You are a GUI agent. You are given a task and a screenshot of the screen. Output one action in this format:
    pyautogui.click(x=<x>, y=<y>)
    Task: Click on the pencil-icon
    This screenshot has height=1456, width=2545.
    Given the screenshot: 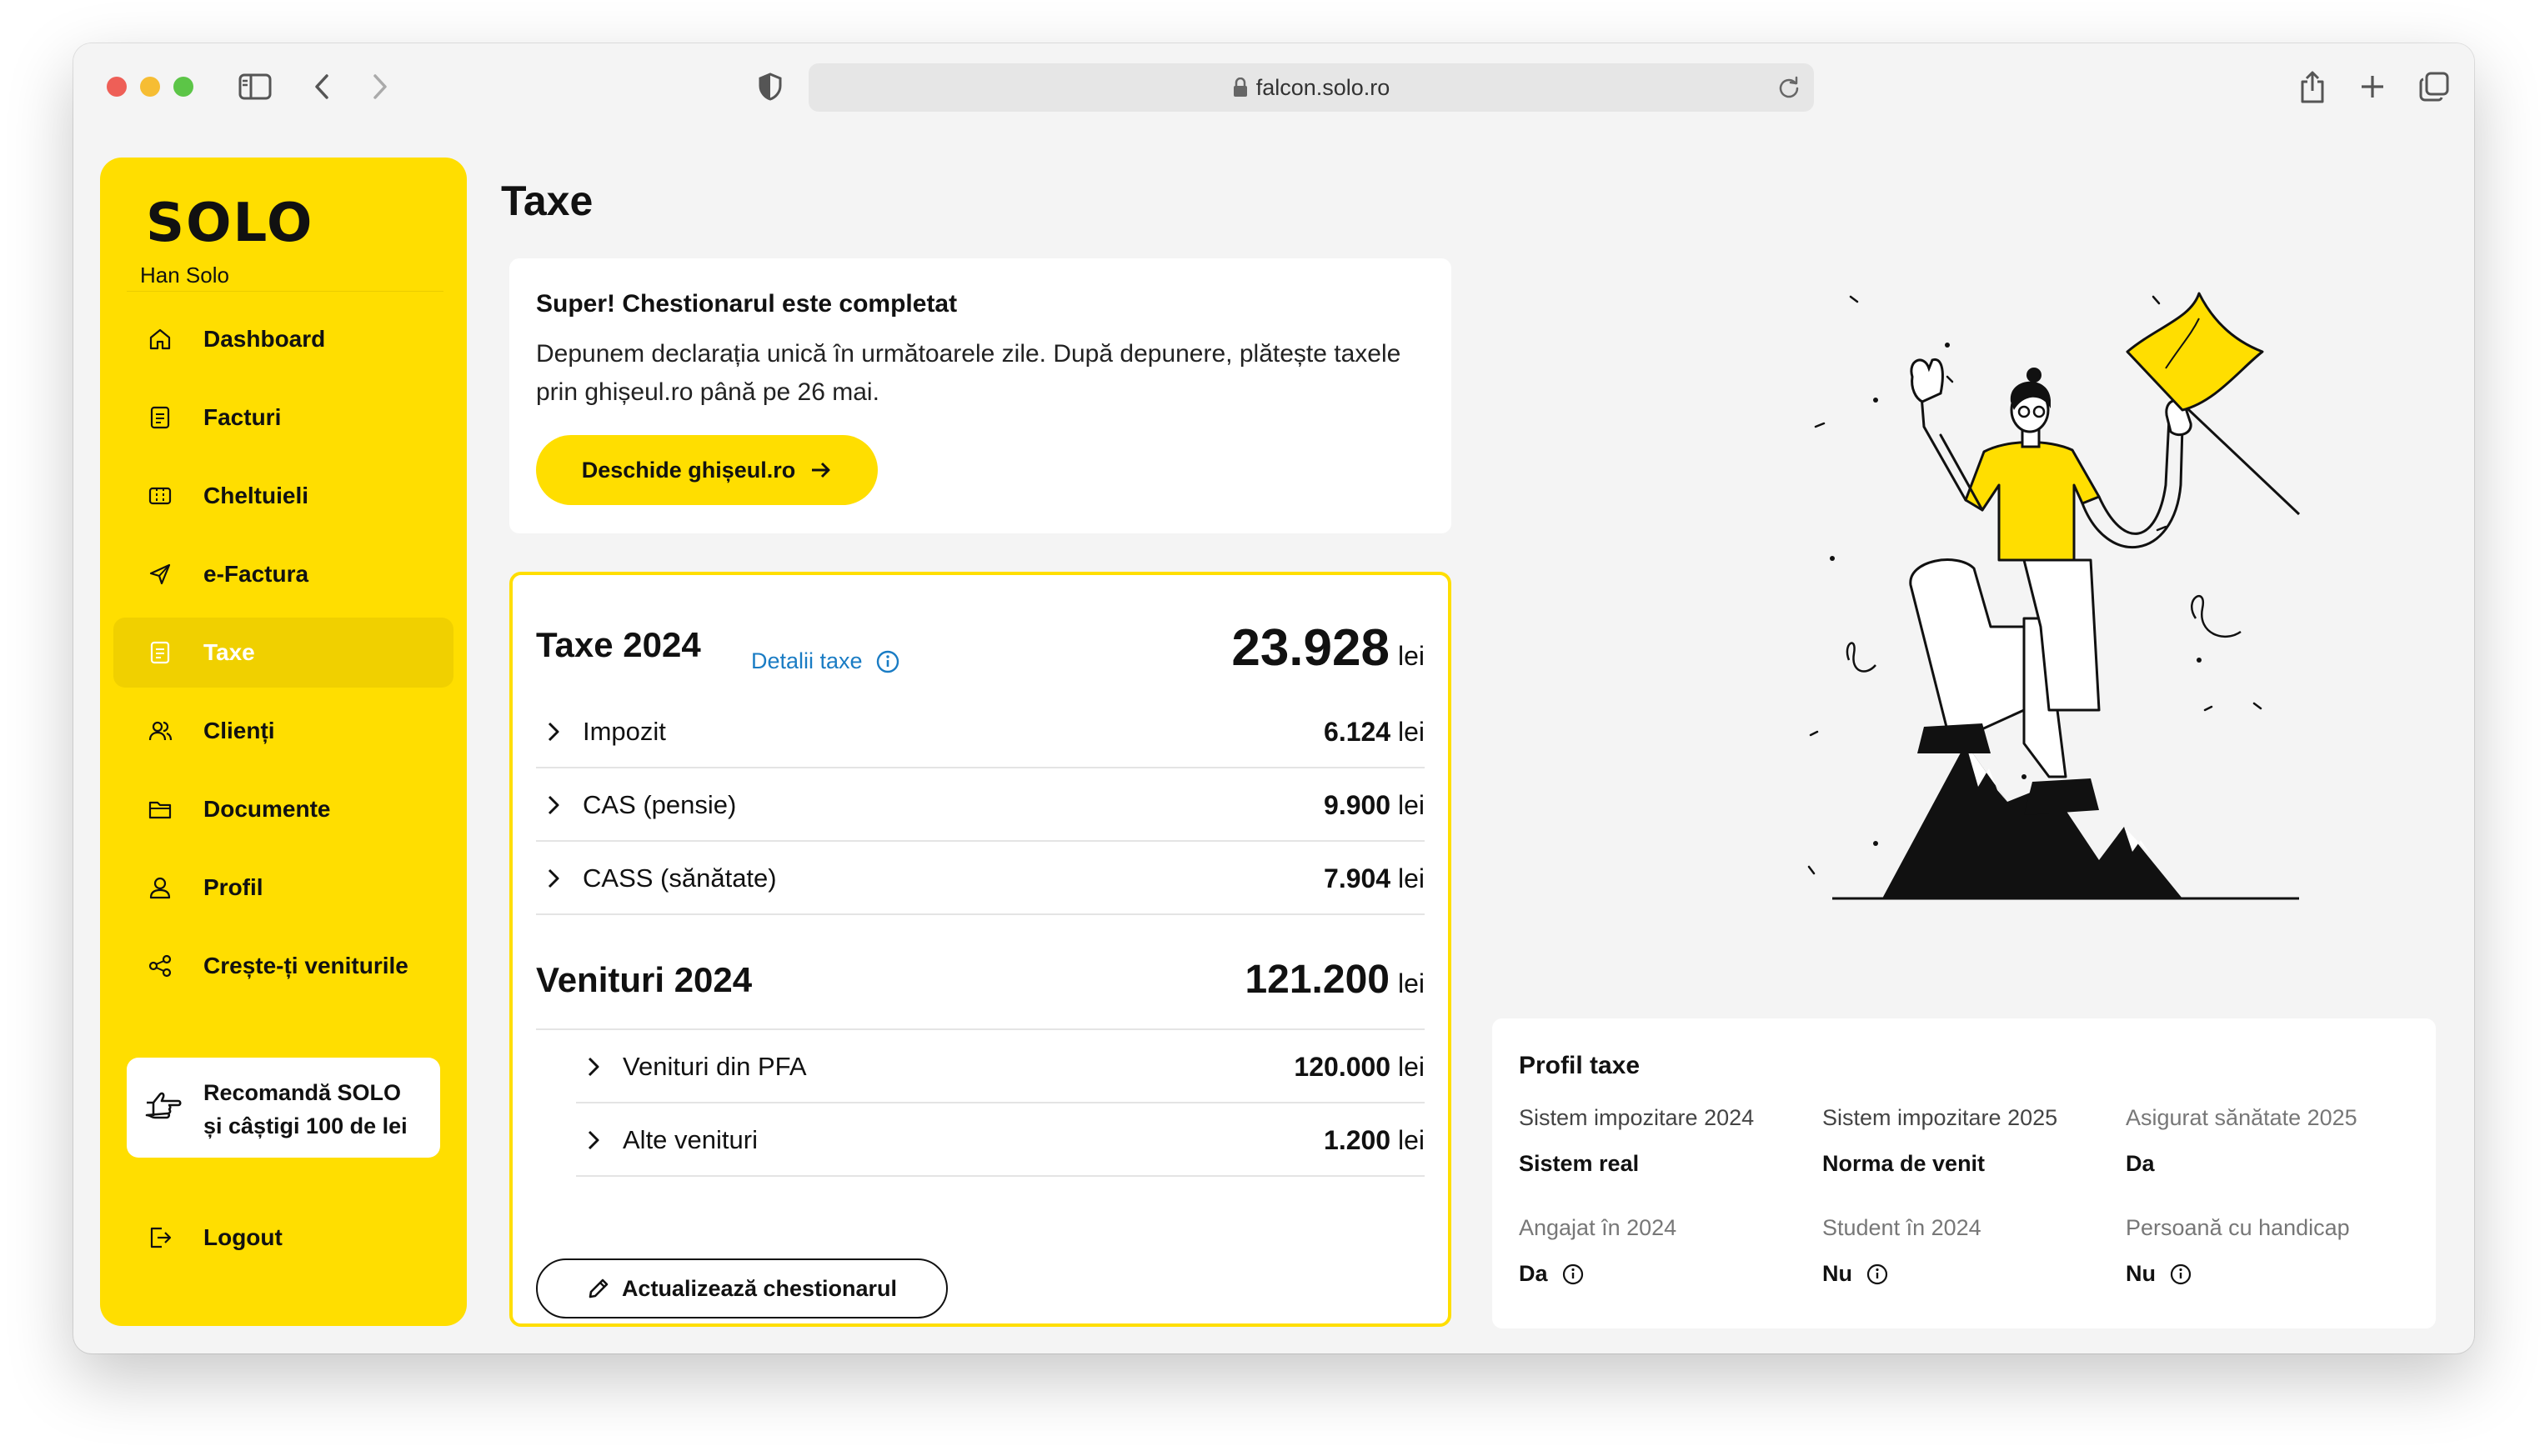 What is the action you would take?
    pyautogui.click(x=598, y=1288)
    